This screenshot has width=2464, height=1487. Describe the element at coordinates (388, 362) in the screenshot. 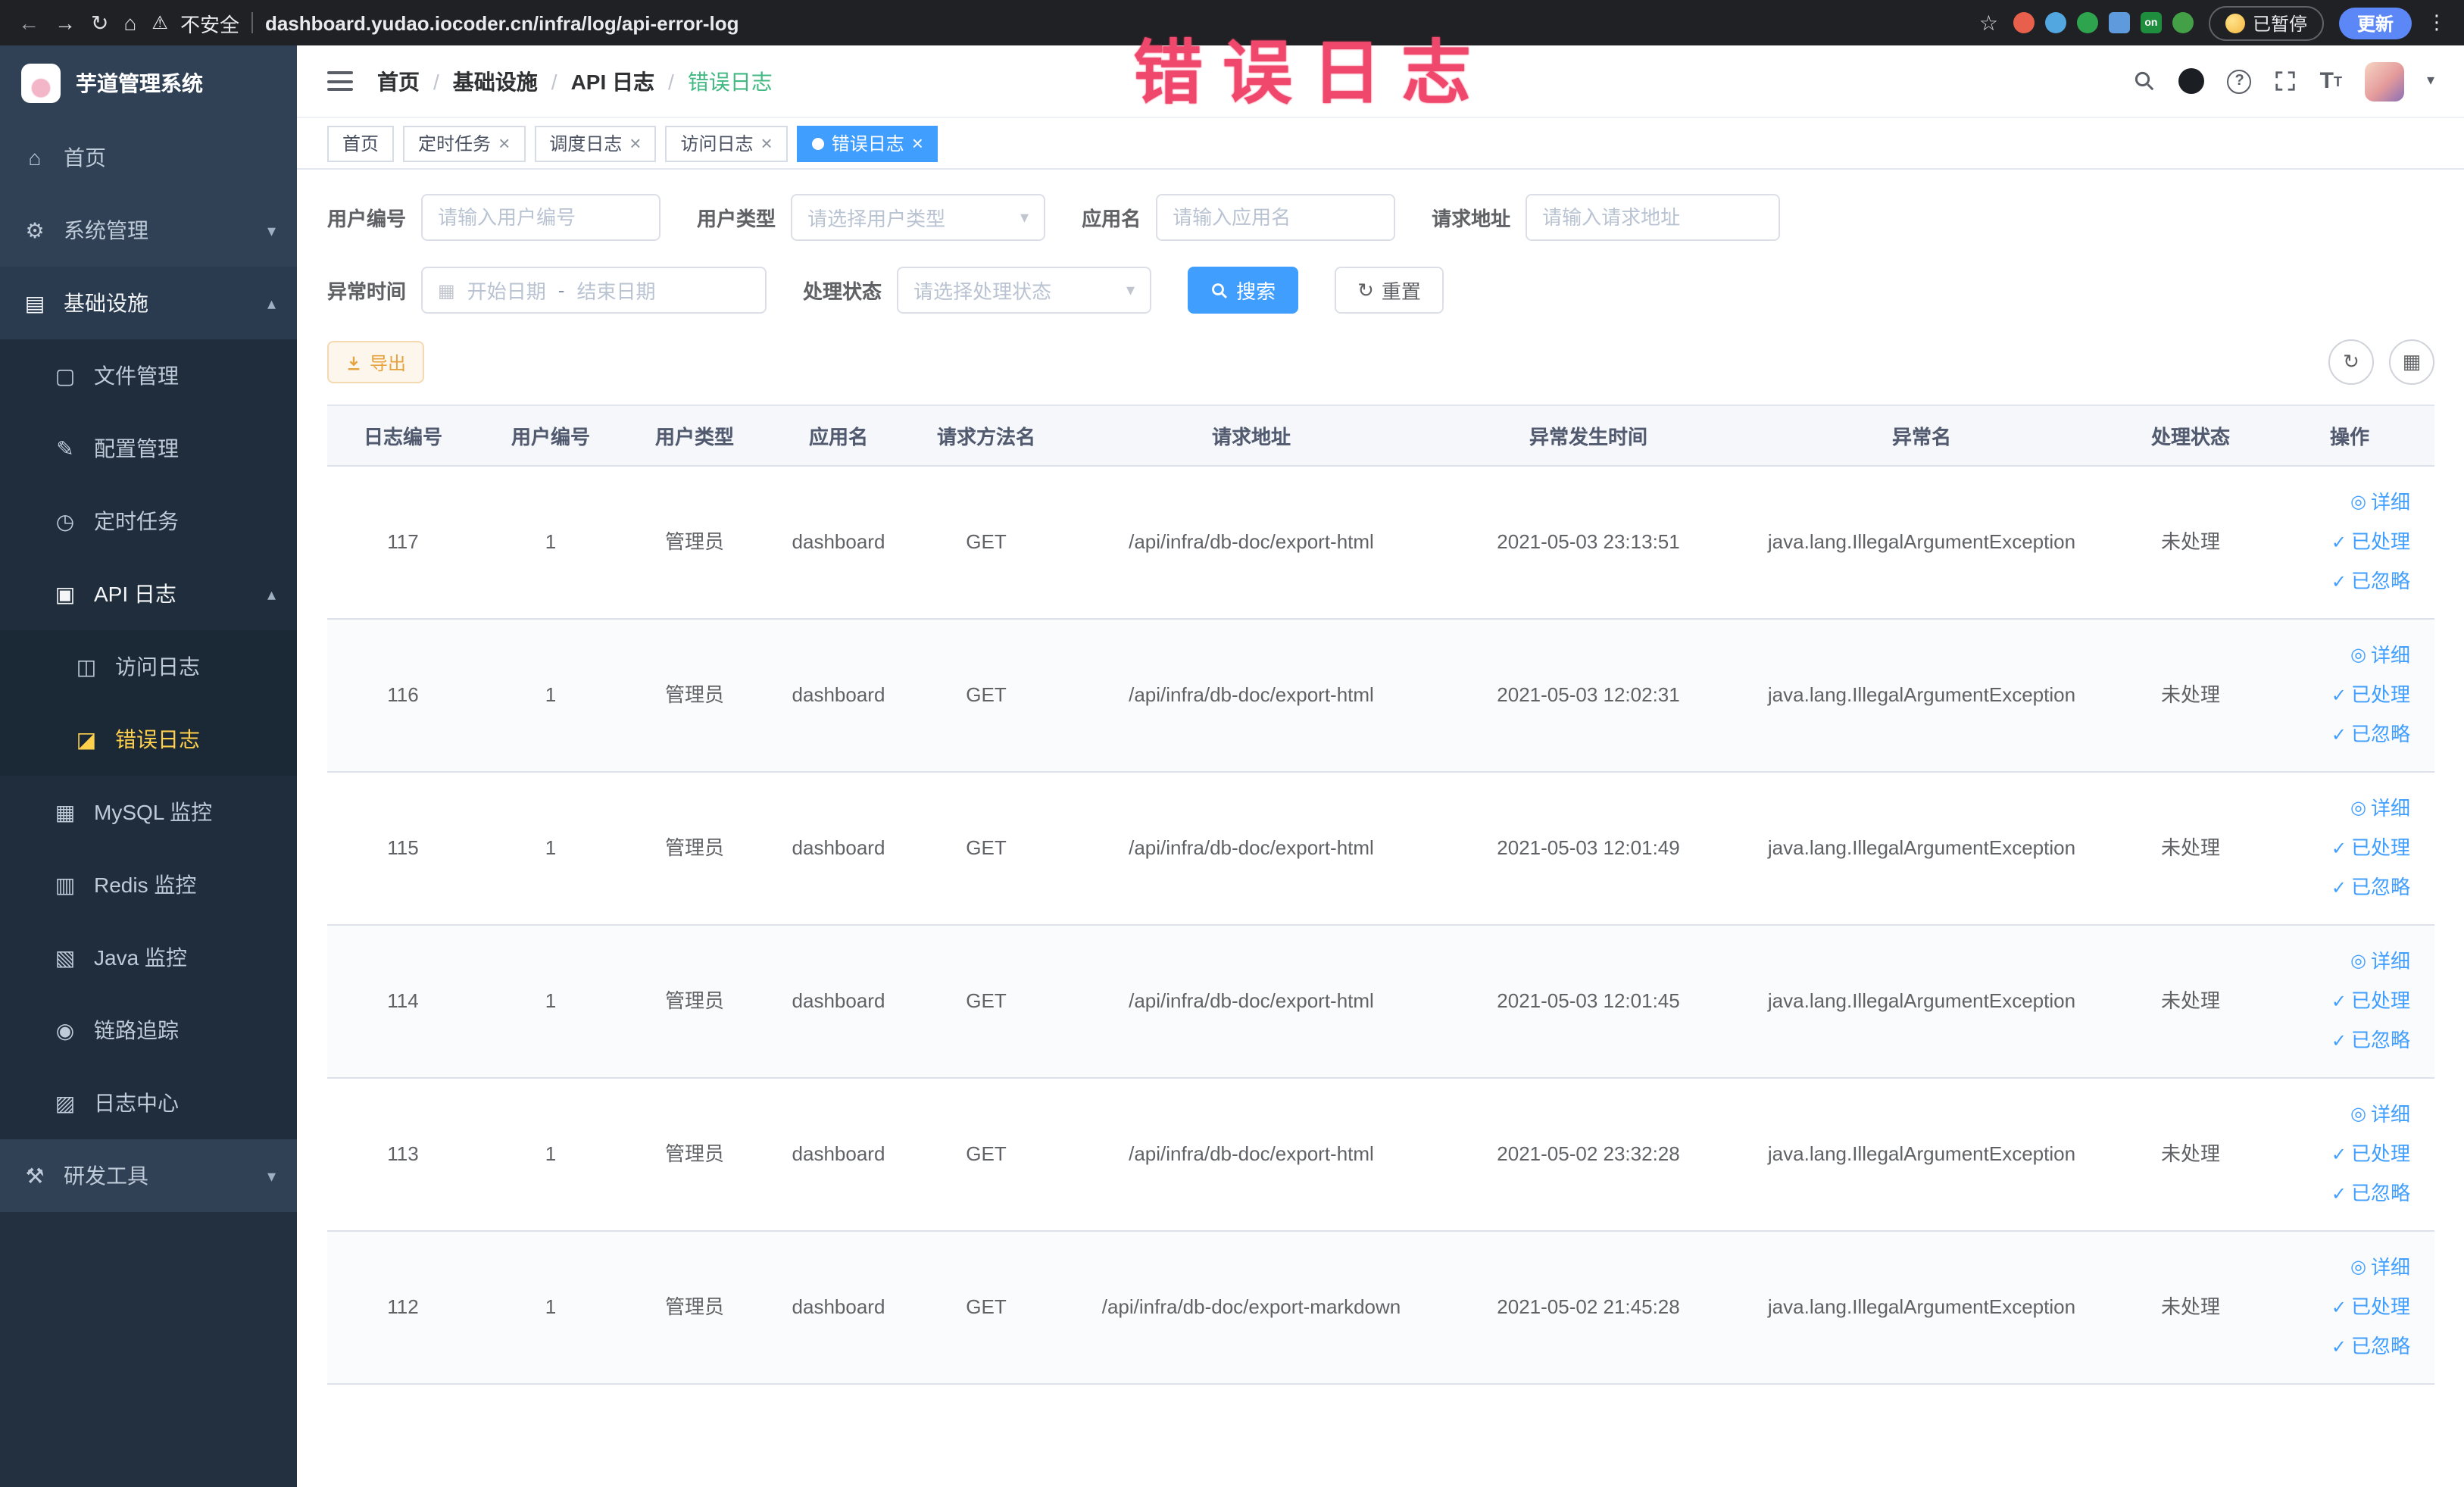

I see `export-button-label: 导出` at that location.